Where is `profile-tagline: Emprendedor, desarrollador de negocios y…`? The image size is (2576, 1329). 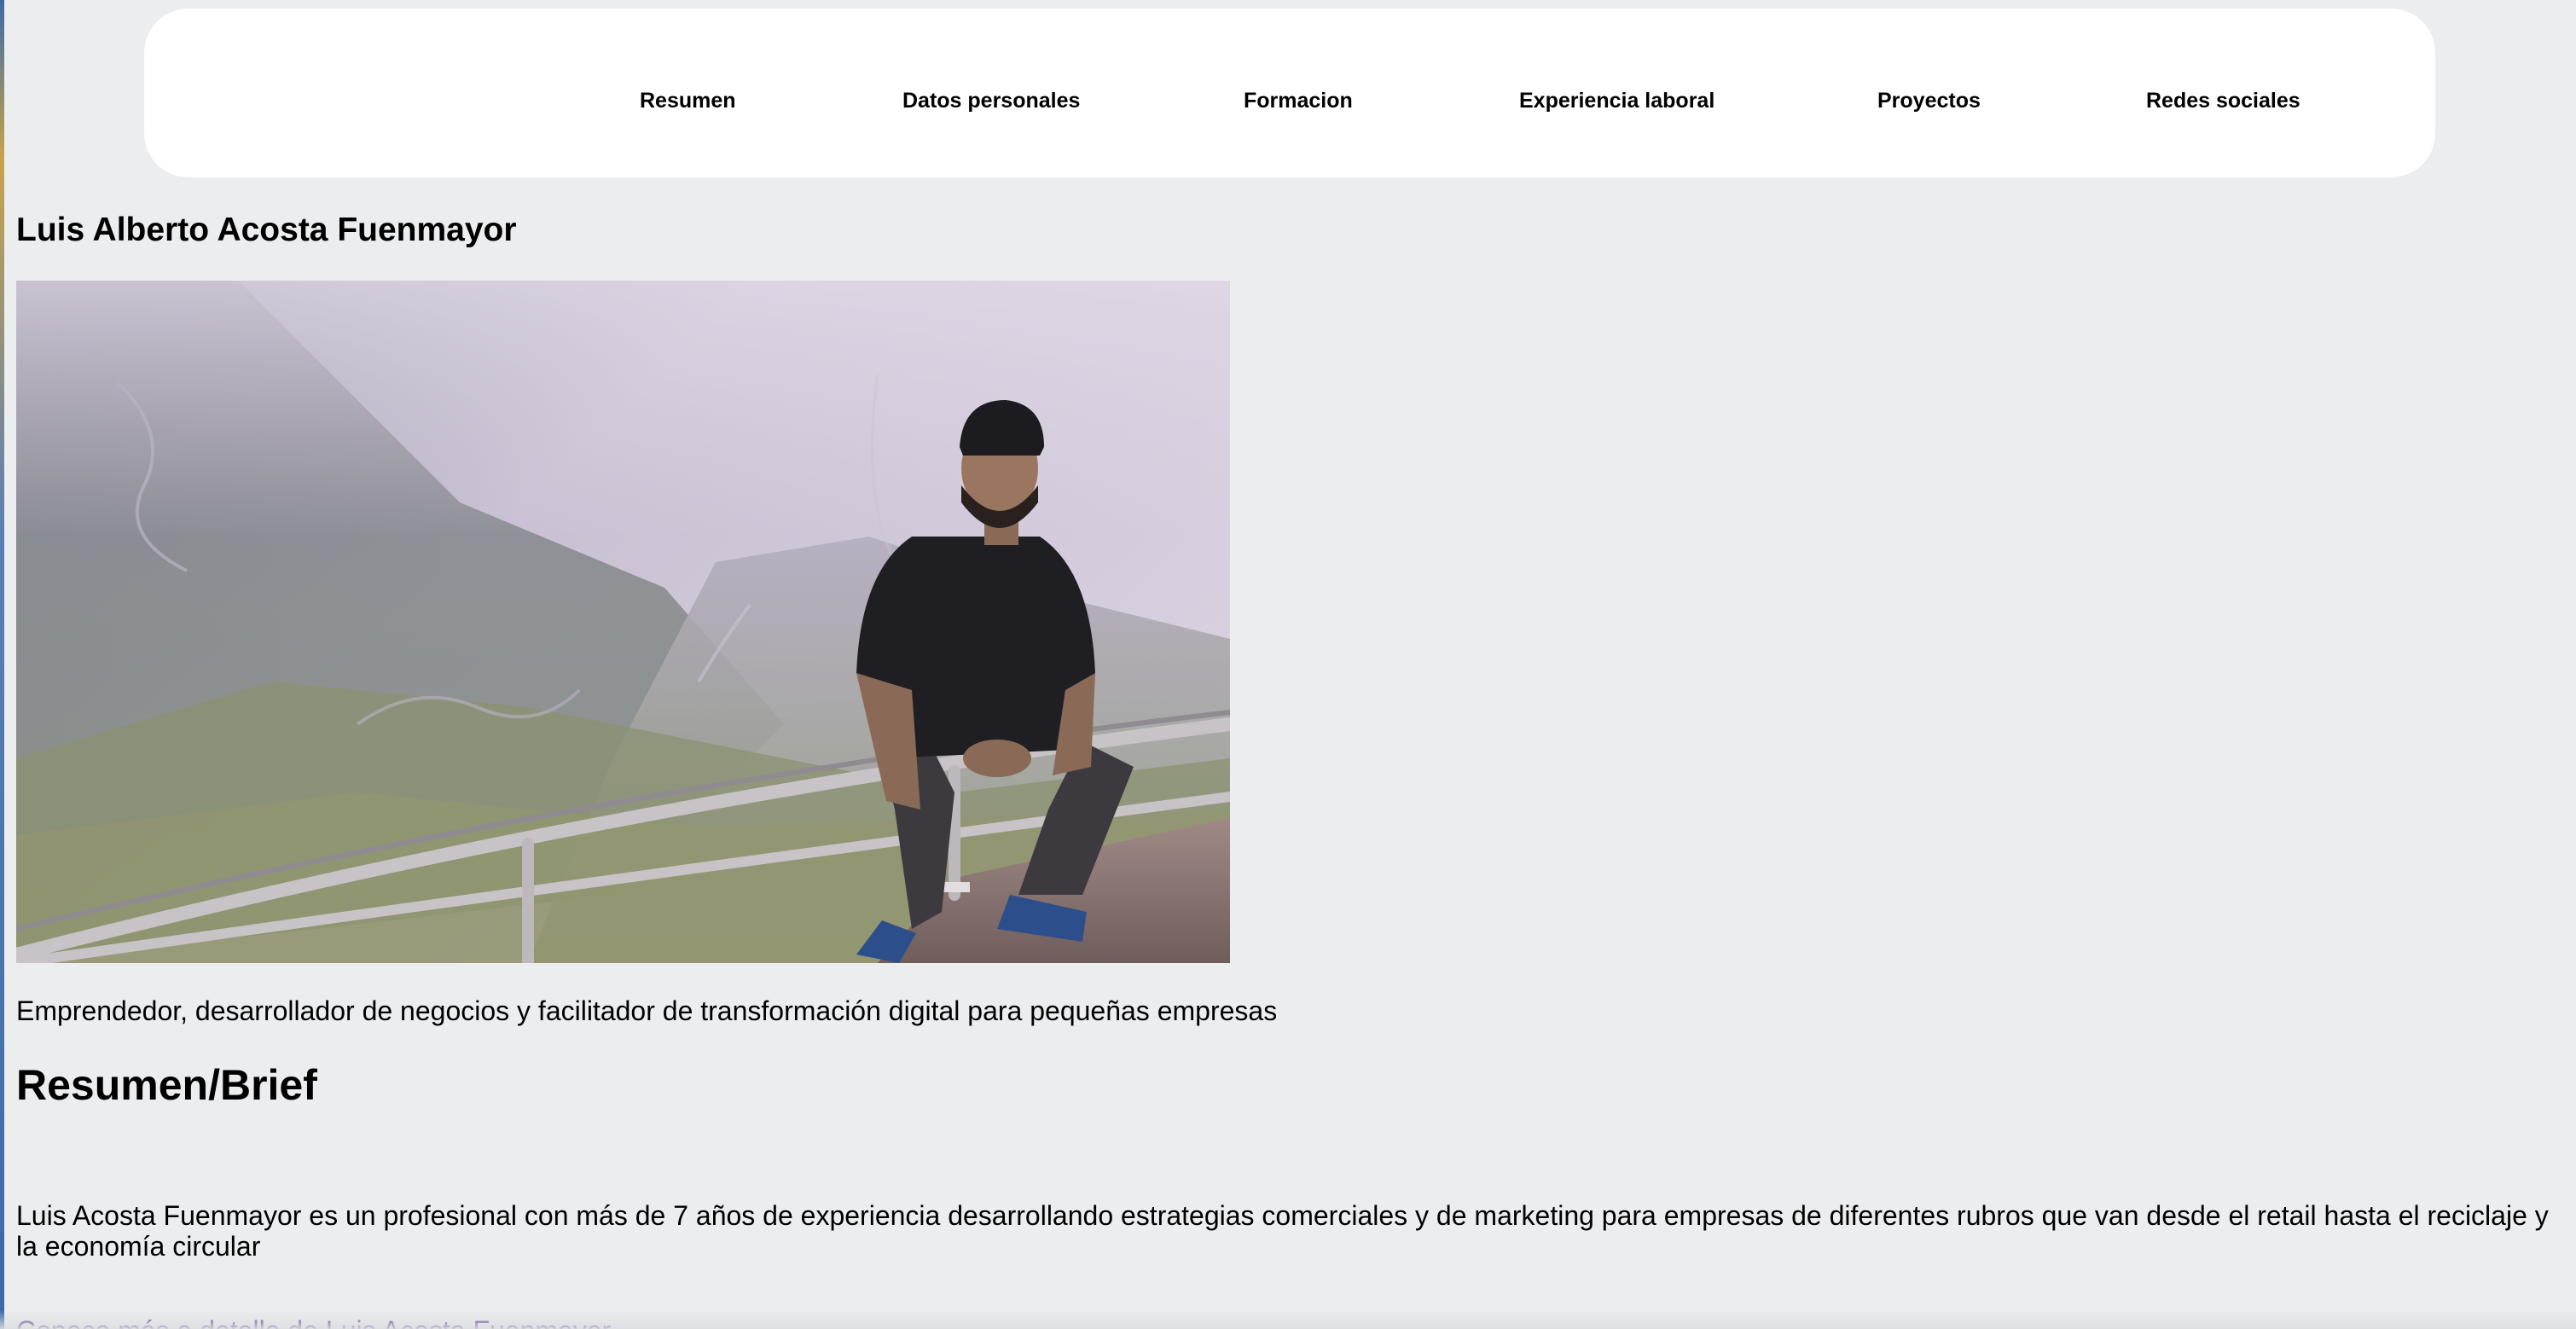 profile-tagline: Emprendedor, desarrollador de negocios y… is located at coordinates (647, 1010).